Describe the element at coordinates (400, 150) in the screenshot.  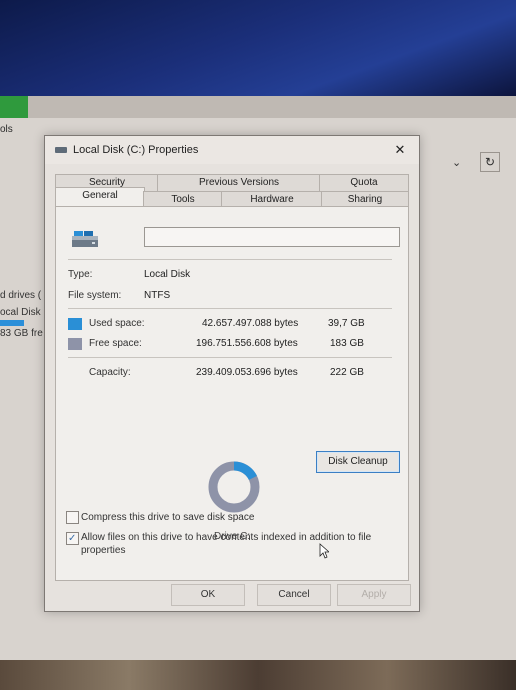
I see `close-icon: ✕` at that location.